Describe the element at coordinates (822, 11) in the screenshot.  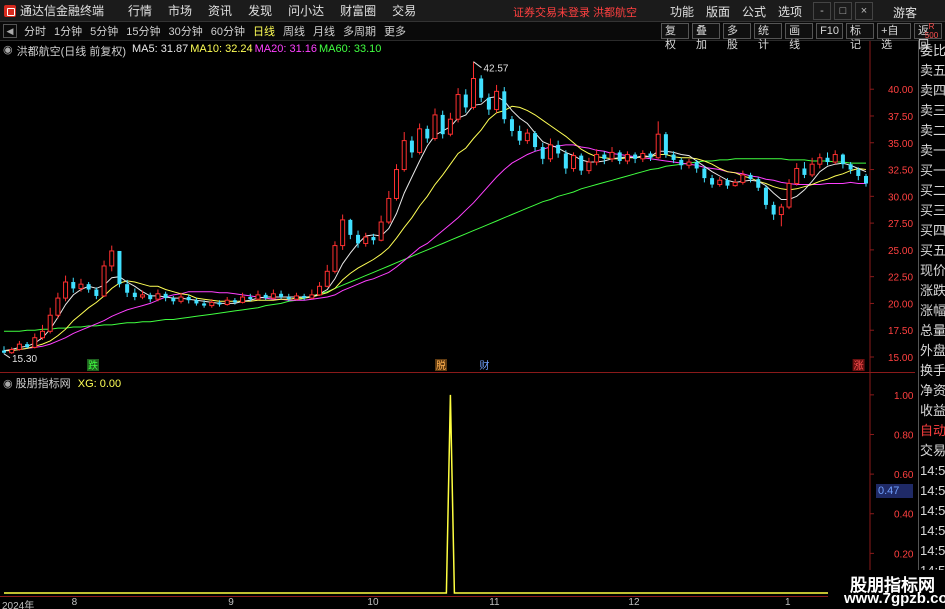
I see `minimize-icon: -` at that location.